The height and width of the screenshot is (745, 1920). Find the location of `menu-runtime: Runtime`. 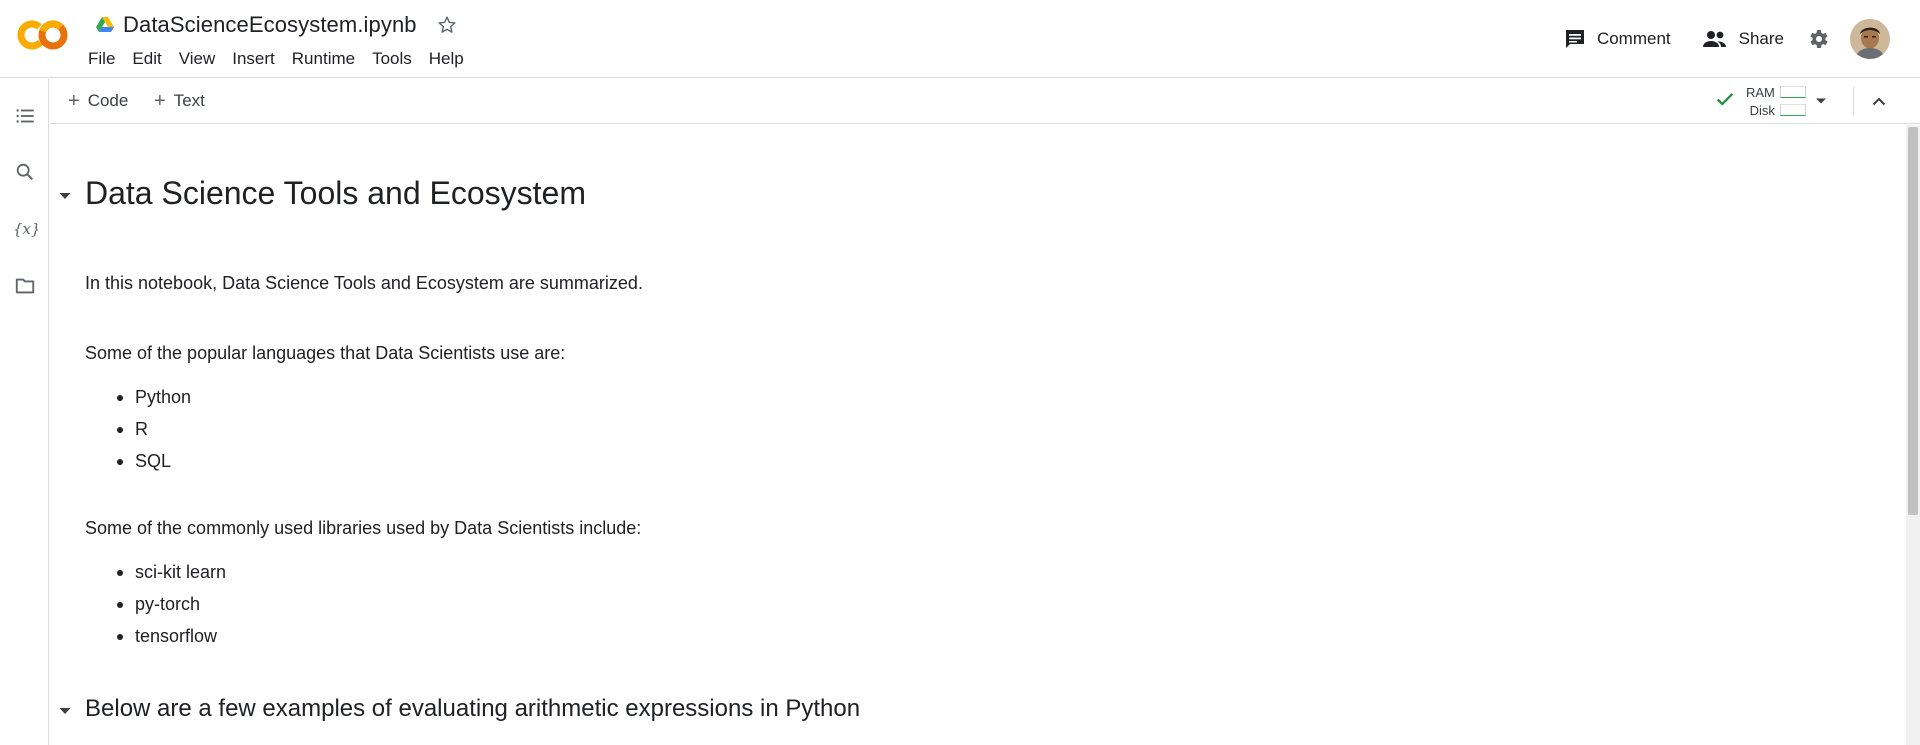

menu-runtime: Runtime is located at coordinates (323, 59).